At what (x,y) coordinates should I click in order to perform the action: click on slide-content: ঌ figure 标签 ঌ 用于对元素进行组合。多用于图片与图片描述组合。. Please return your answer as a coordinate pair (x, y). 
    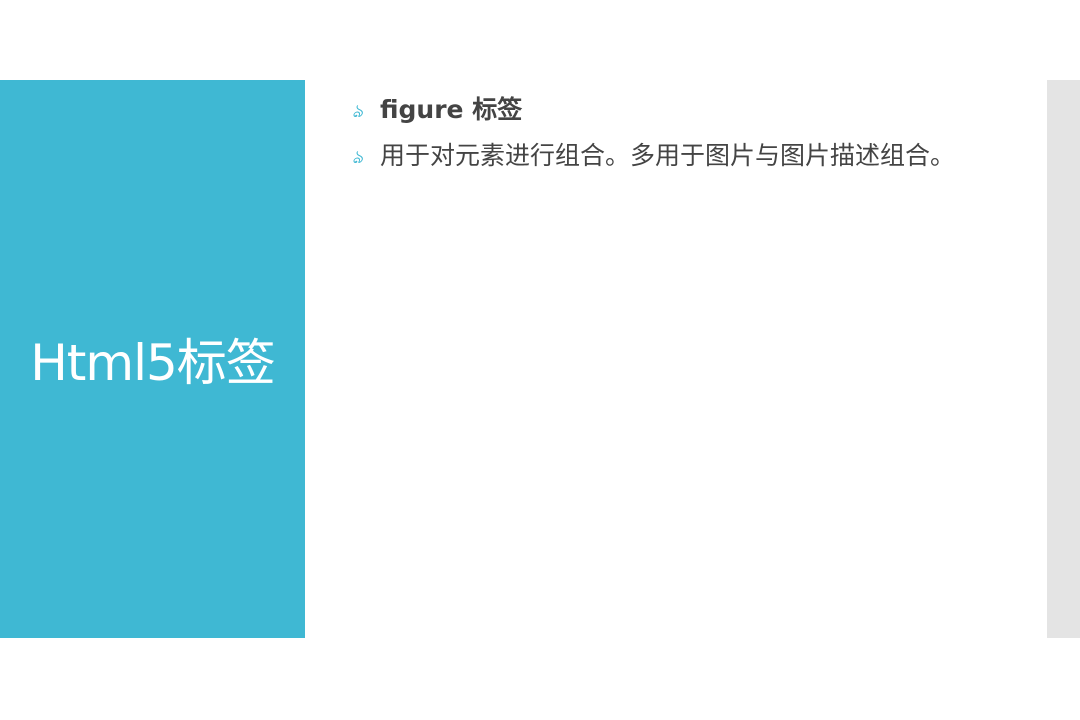
    Looking at the image, I should click on (692, 138).